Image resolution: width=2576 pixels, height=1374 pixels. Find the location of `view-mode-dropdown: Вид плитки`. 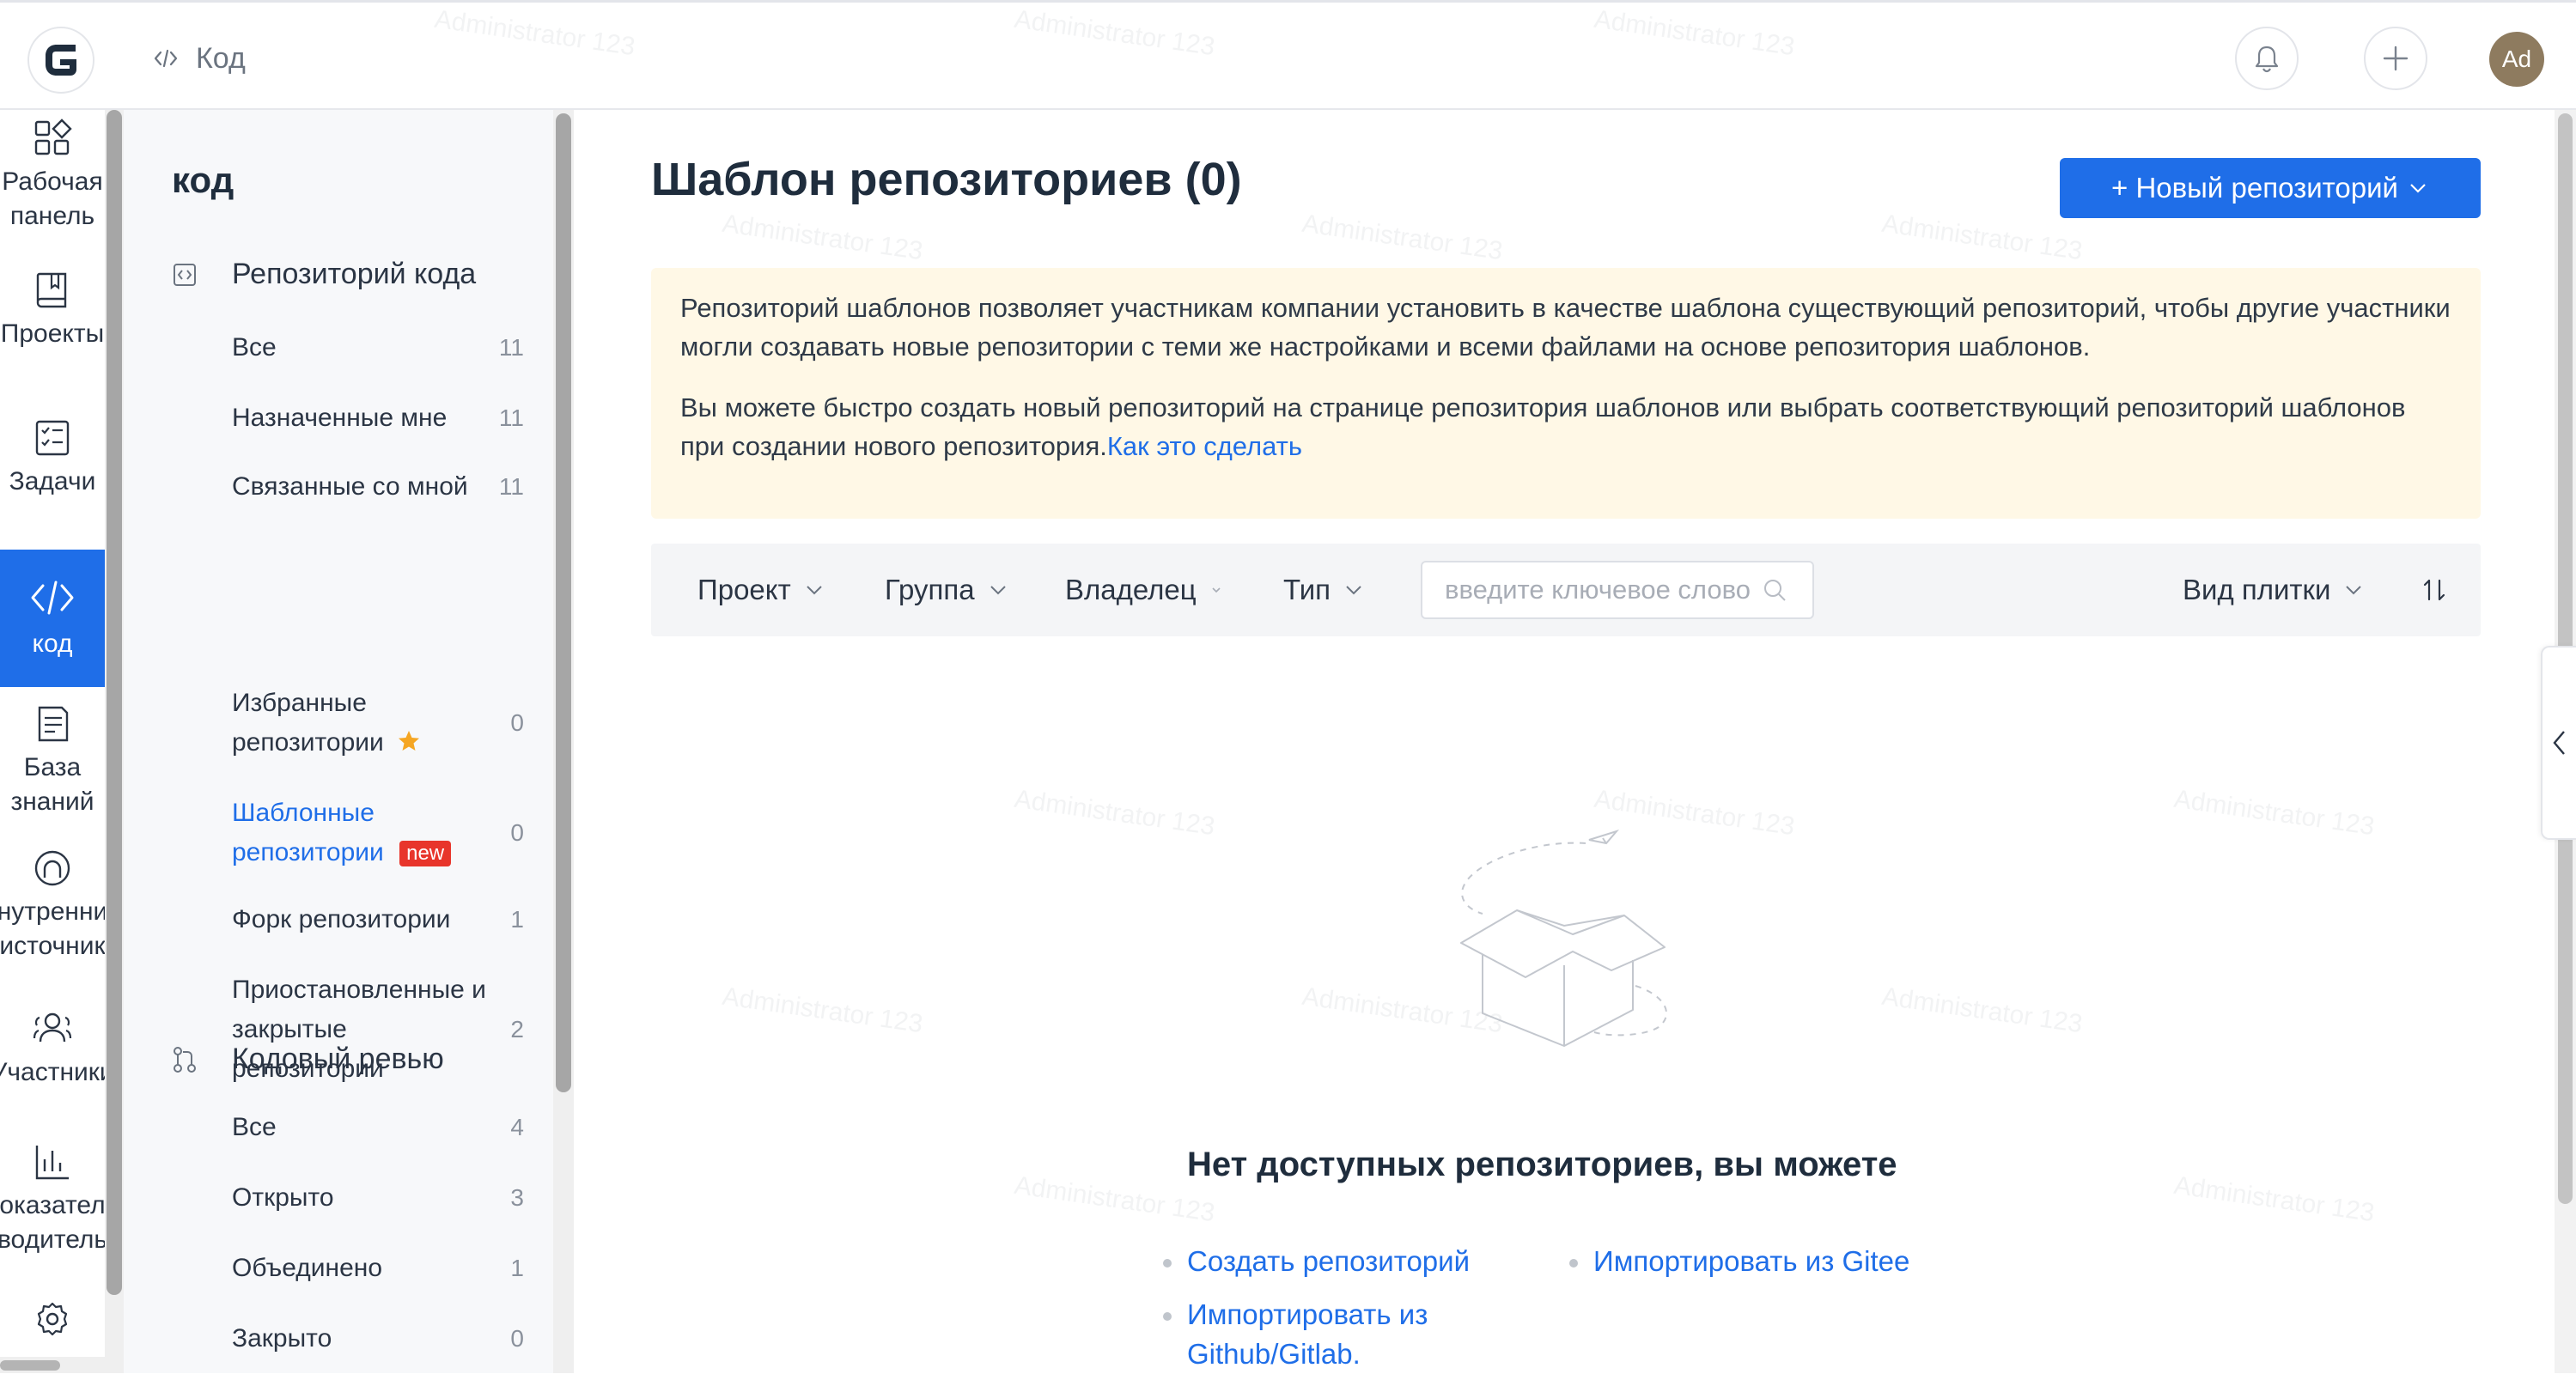

view-mode-dropdown: Вид плитки is located at coordinates (2274, 590).